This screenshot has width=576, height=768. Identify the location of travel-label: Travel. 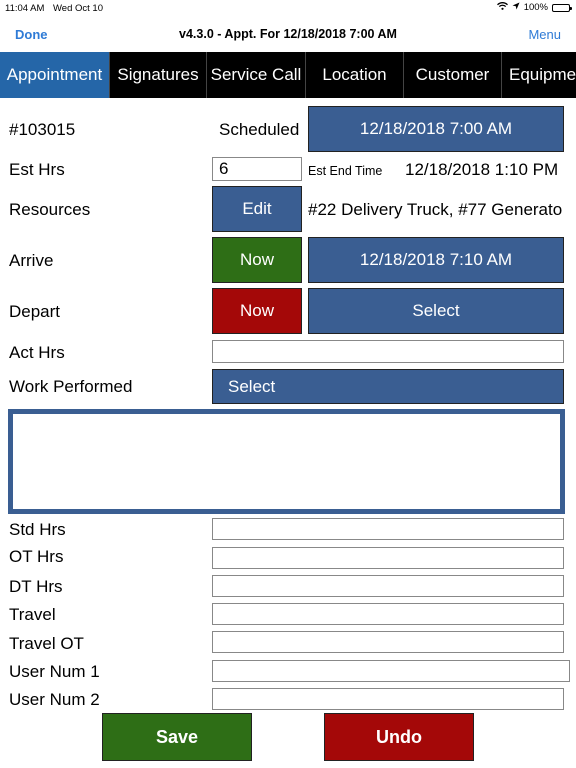
(32, 614).